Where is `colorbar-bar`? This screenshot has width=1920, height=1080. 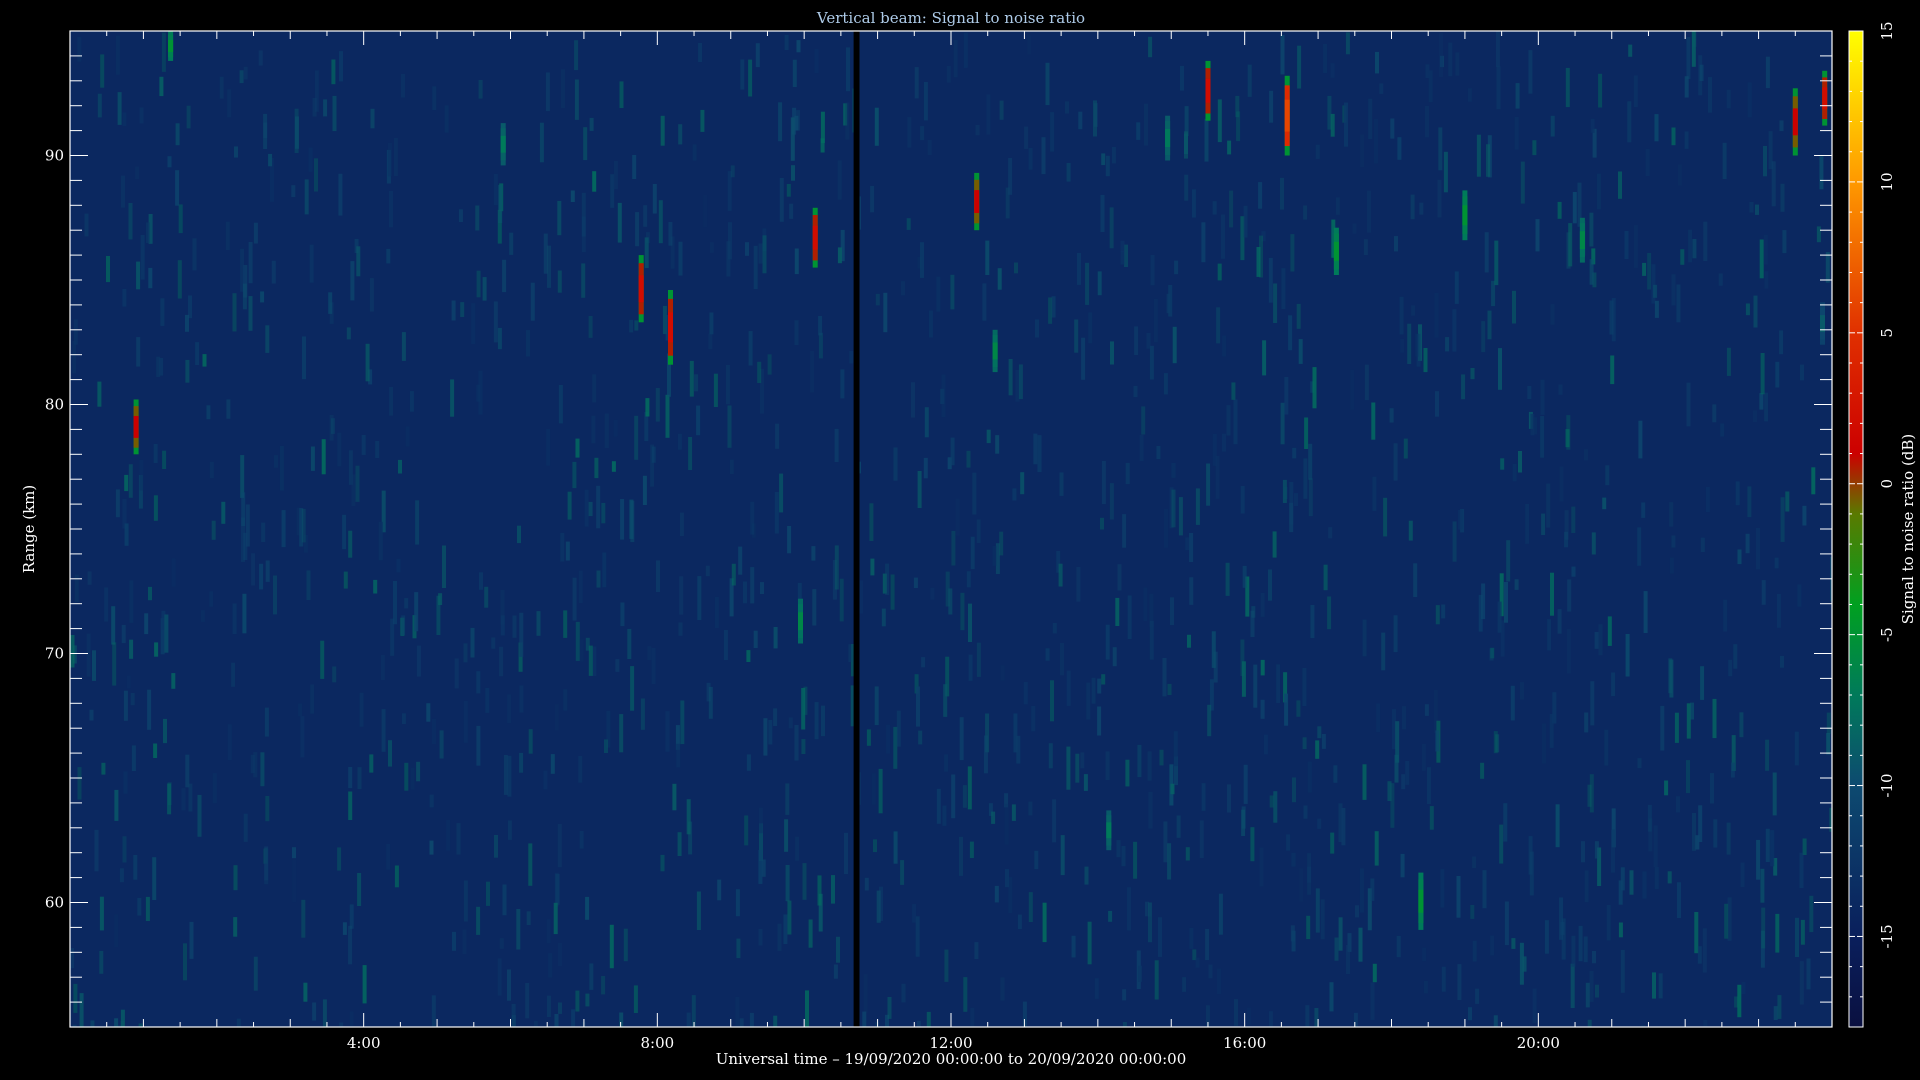 colorbar-bar is located at coordinates (1856, 529).